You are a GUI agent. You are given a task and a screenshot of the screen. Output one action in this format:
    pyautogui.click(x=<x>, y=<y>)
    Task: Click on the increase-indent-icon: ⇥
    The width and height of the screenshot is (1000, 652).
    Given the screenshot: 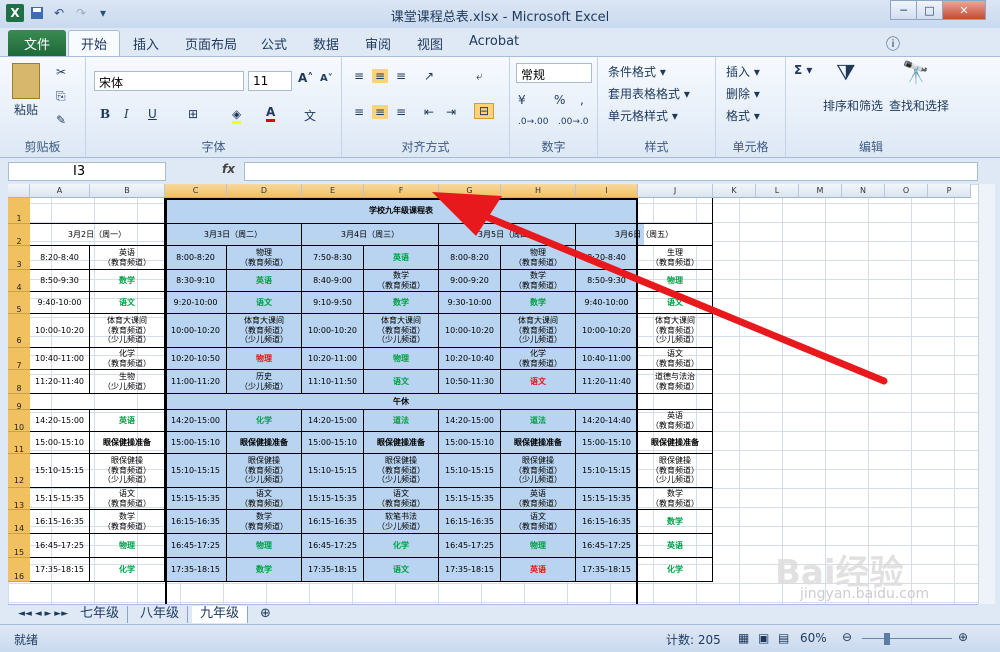 What is the action you would take?
    pyautogui.click(x=451, y=112)
    